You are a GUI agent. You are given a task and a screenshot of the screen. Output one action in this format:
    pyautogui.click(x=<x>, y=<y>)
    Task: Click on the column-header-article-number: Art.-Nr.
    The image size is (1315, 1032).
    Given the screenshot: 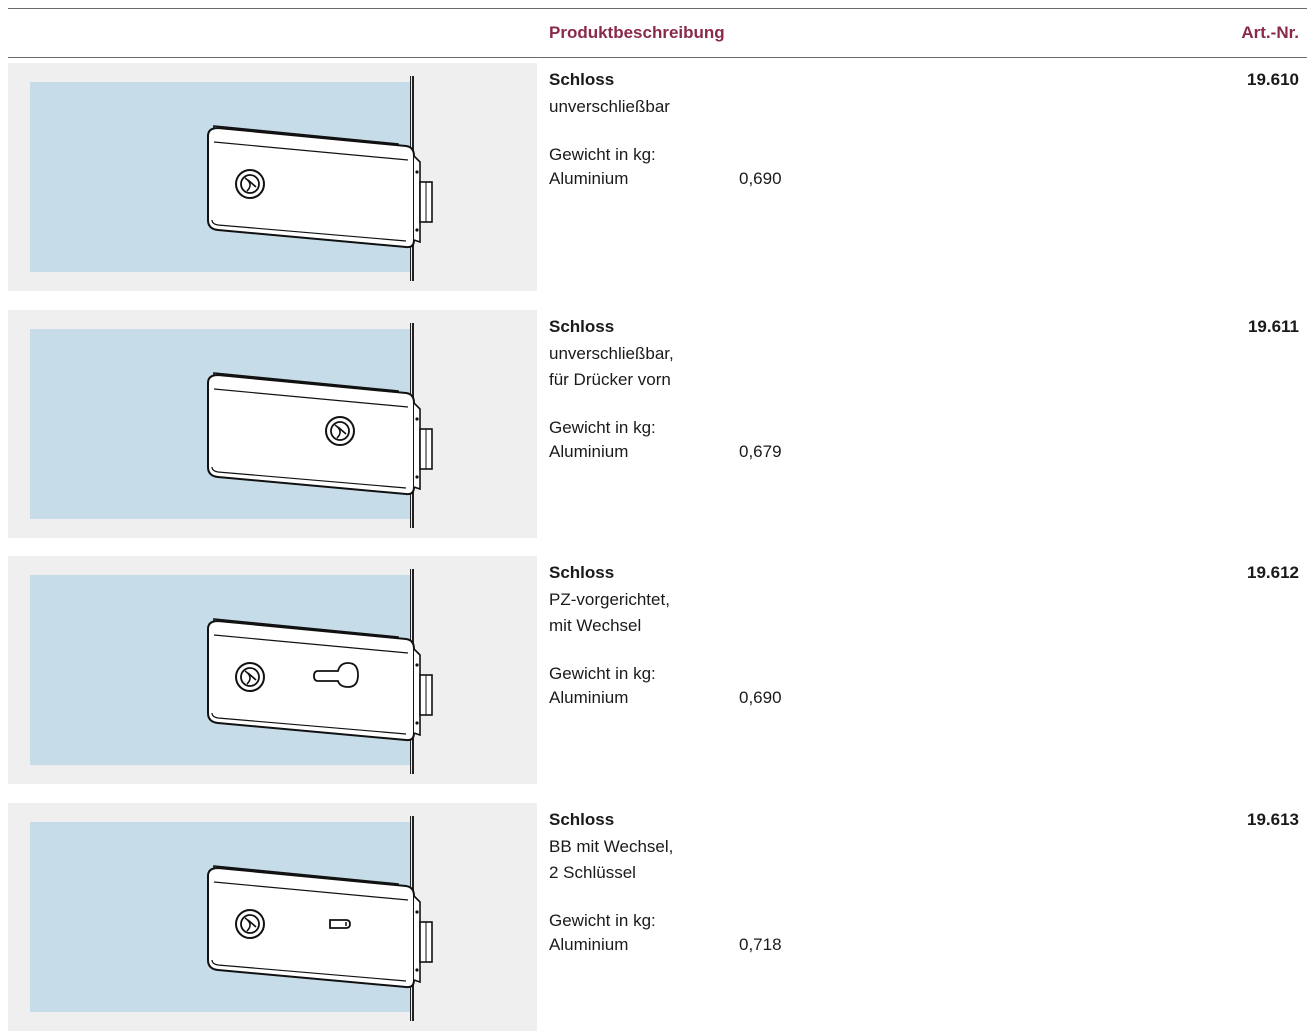 What is the action you would take?
    pyautogui.click(x=1270, y=32)
    